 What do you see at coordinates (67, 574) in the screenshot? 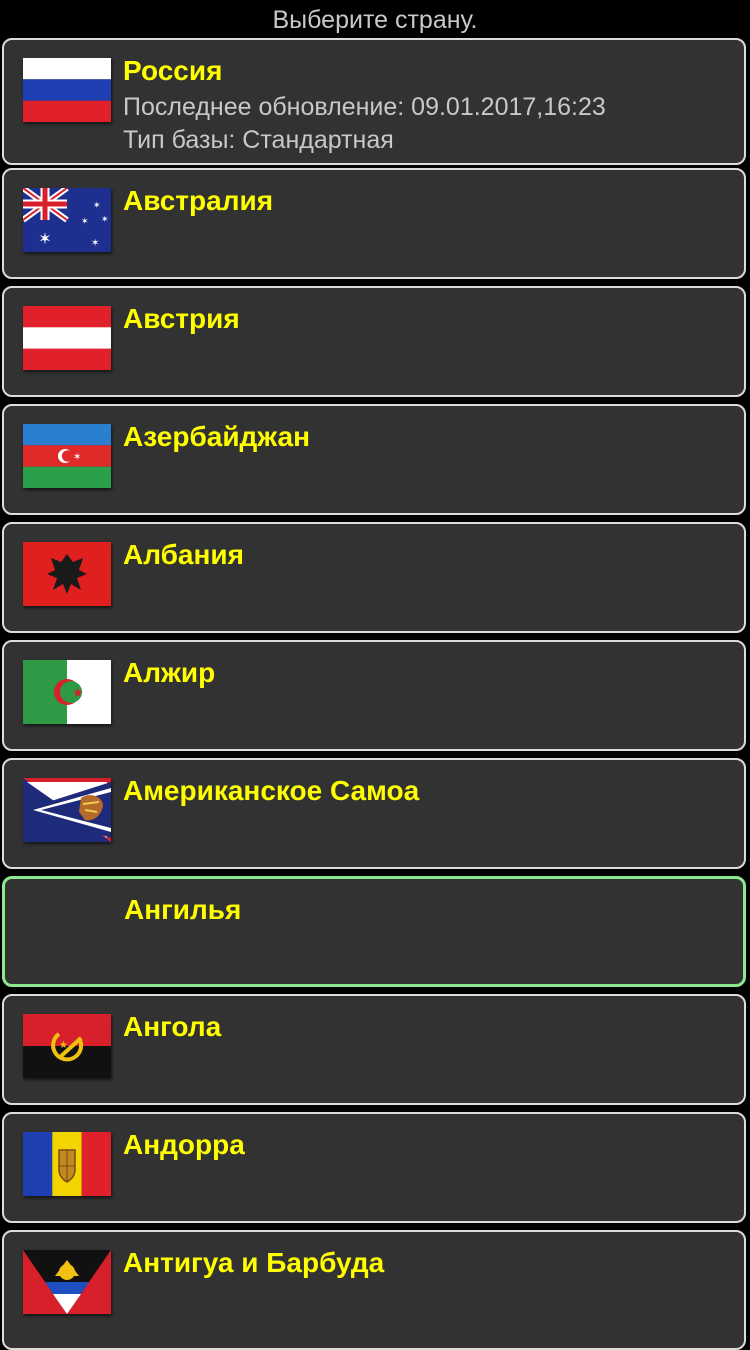
I see `albania-flag-icon` at bounding box center [67, 574].